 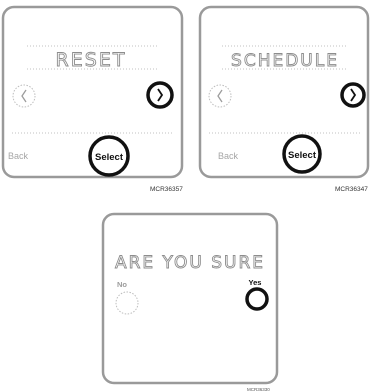 I want to click on no-label: No, so click(x=122, y=284).